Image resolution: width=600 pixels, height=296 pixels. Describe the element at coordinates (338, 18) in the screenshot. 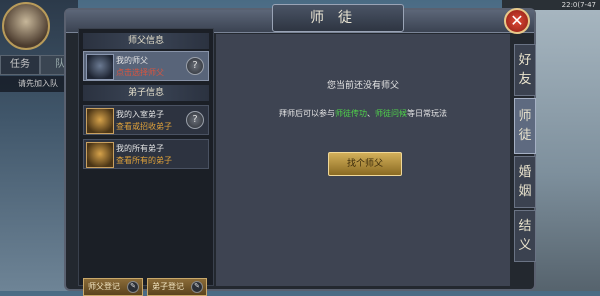

I see `panel-title: 师徒` at that location.